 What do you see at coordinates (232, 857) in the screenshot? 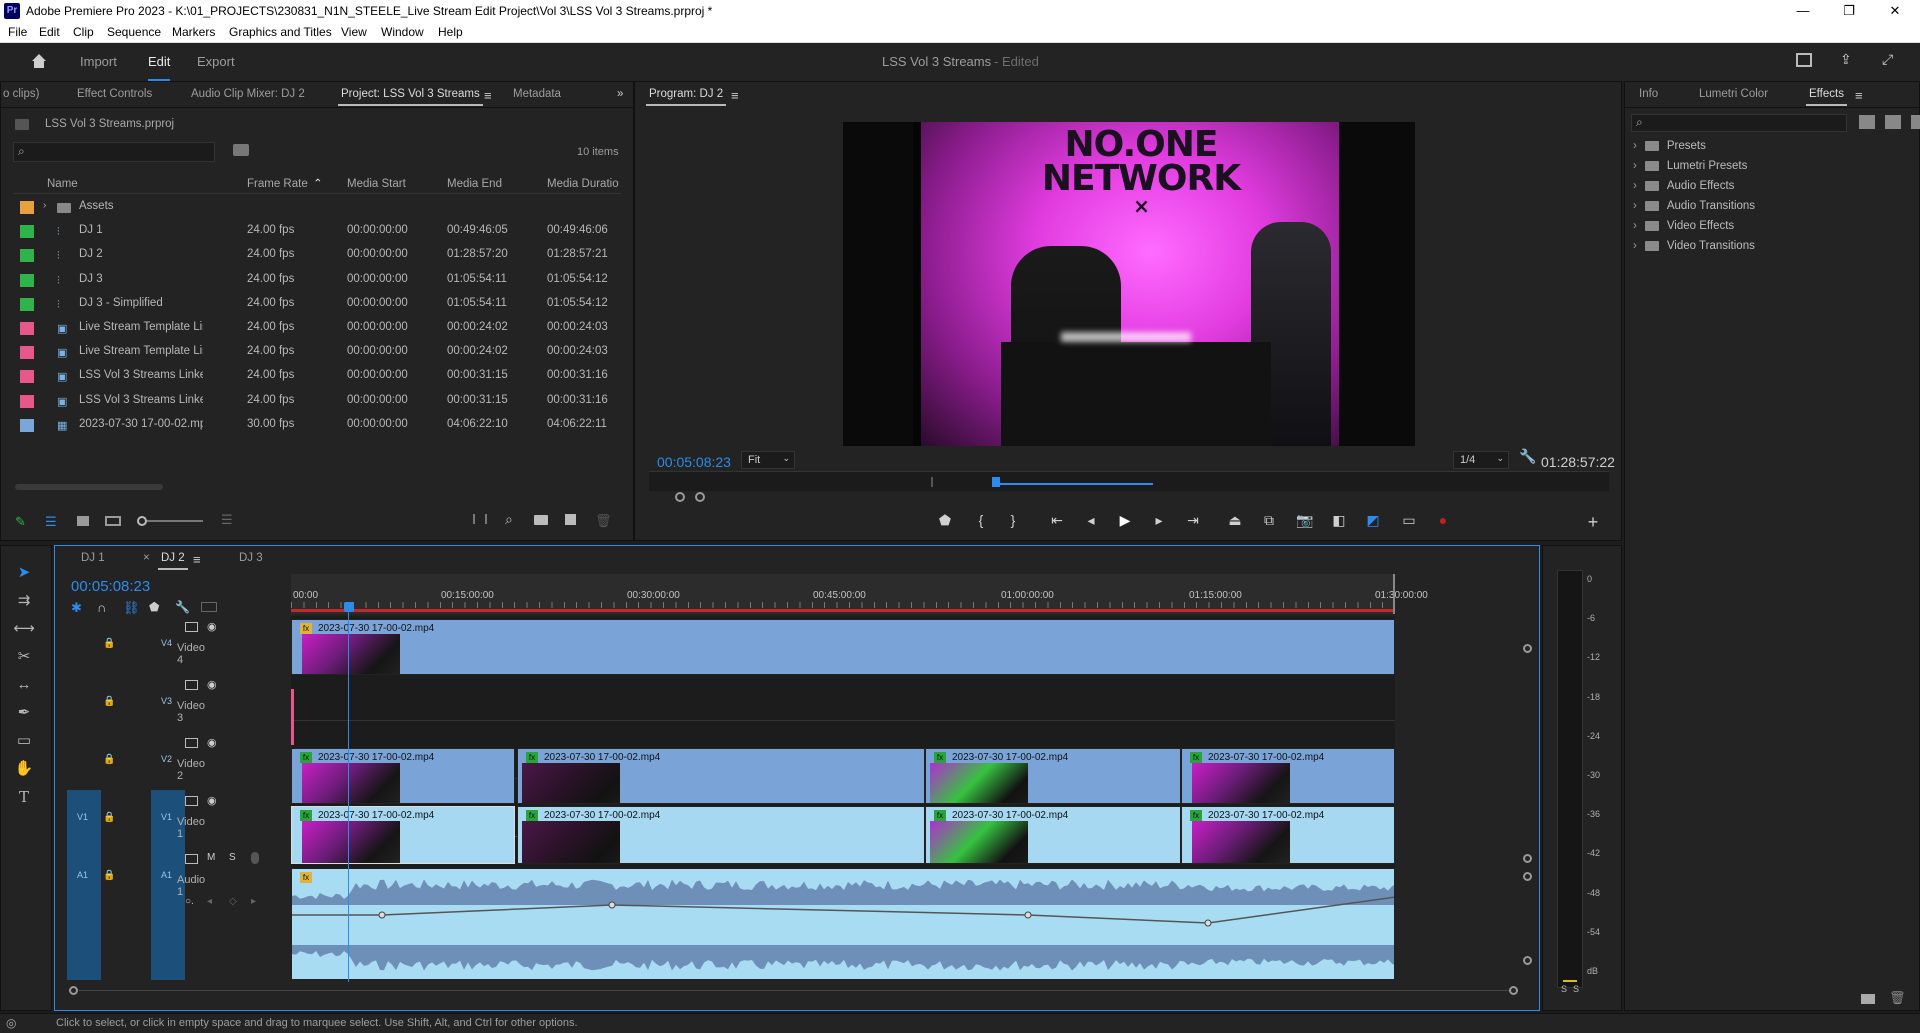
I see `solo-button: S` at bounding box center [232, 857].